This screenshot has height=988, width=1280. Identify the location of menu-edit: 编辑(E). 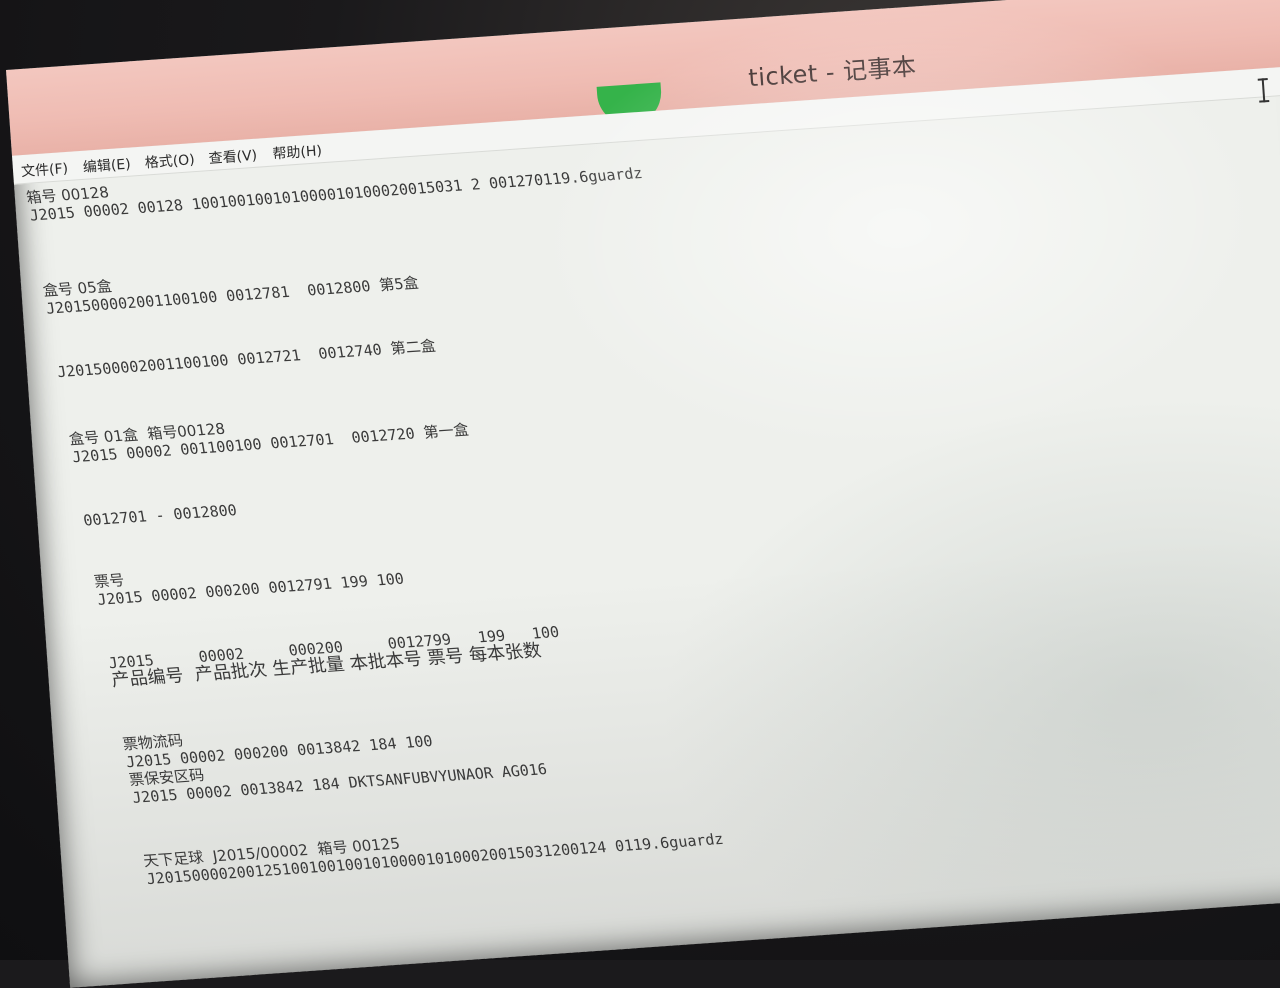
(106, 165).